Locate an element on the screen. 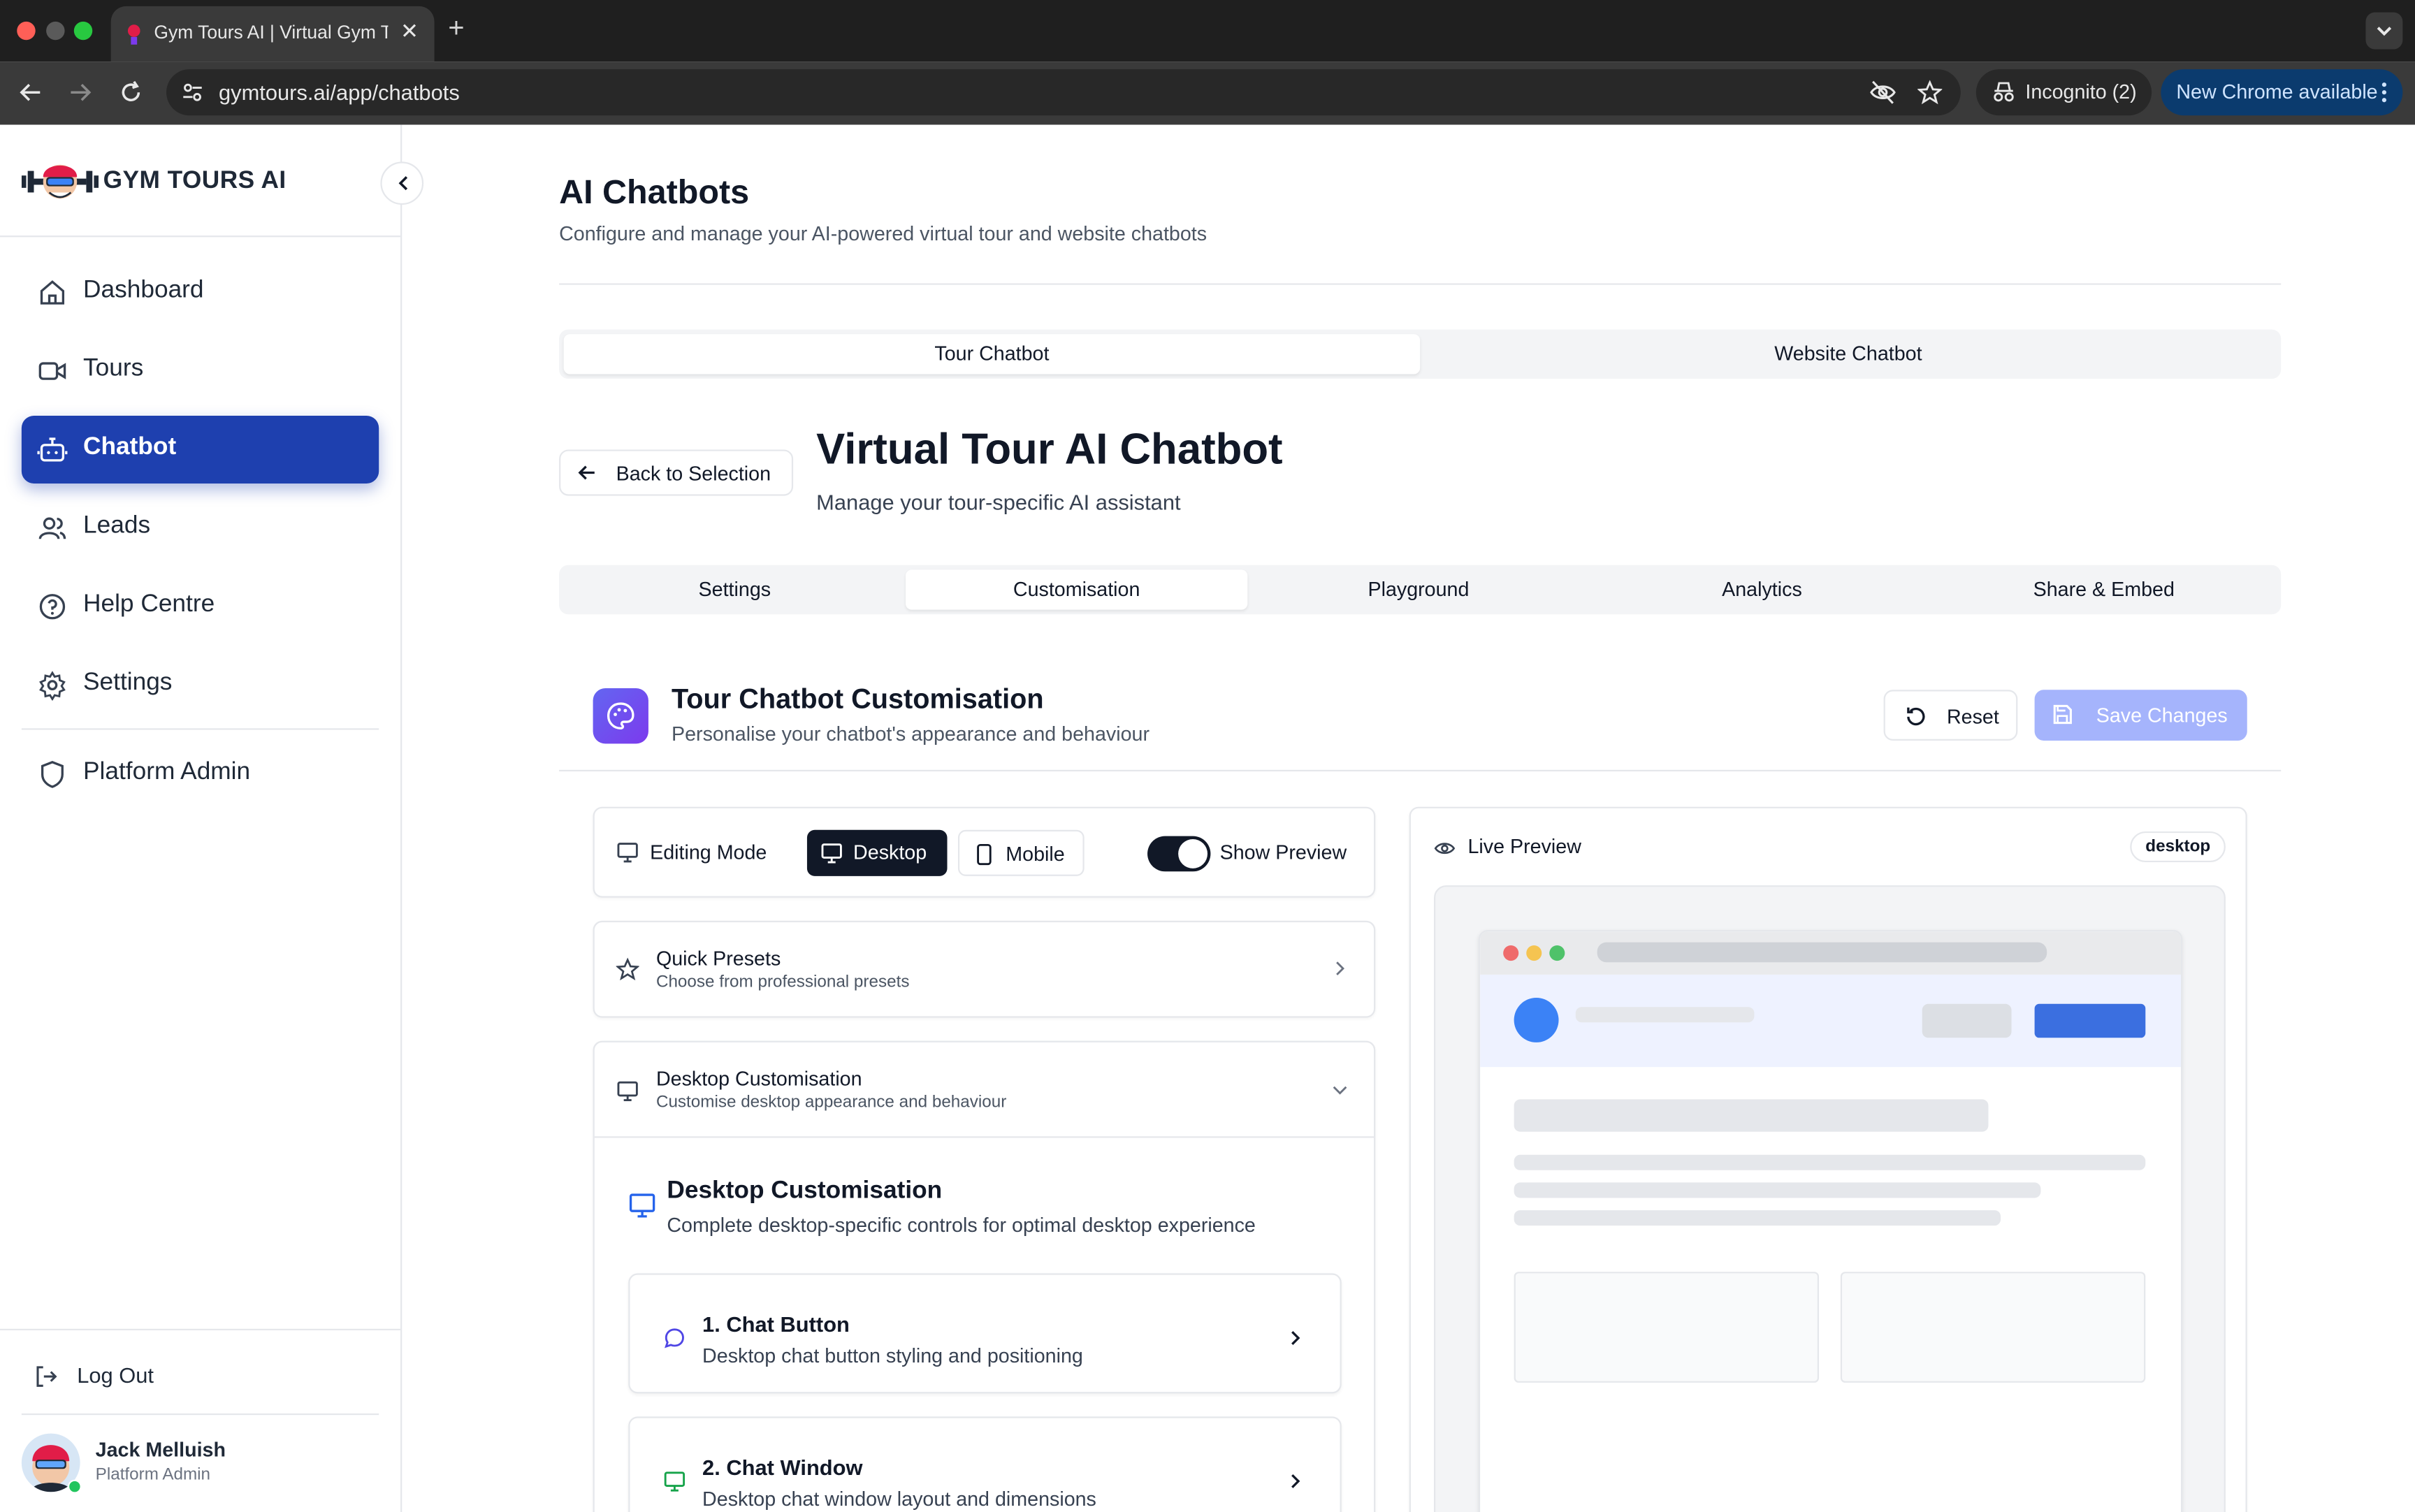  editing-mode-card: Editing Mode Desktop Mobile Show Preview is located at coordinates (985, 852).